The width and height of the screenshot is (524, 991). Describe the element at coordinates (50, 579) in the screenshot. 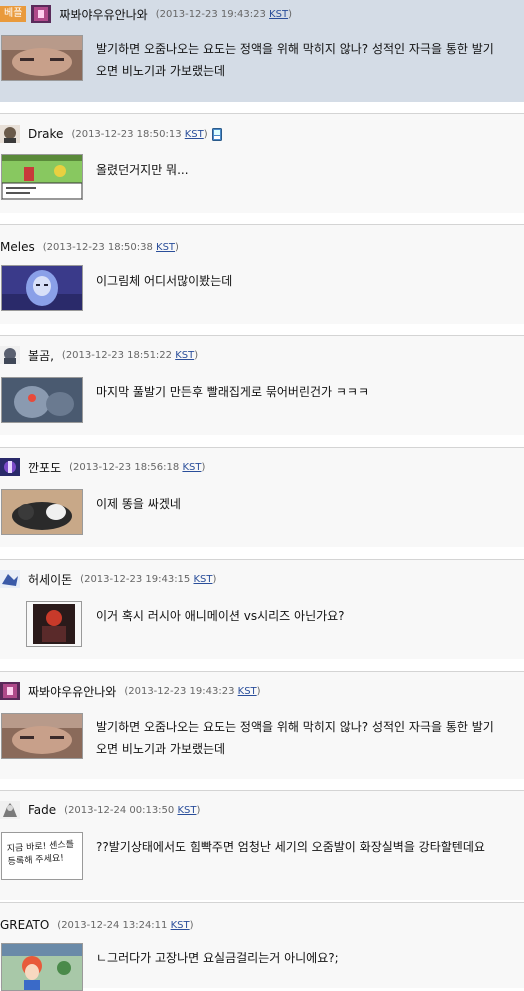

I see `user-nickname: 허세이돈` at that location.